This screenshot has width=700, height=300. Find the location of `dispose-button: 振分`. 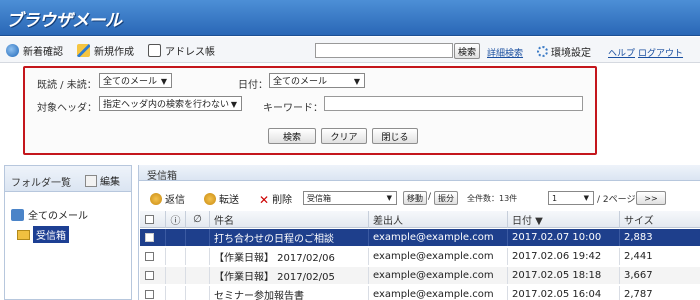

dispose-button: 振分 is located at coordinates (446, 198).